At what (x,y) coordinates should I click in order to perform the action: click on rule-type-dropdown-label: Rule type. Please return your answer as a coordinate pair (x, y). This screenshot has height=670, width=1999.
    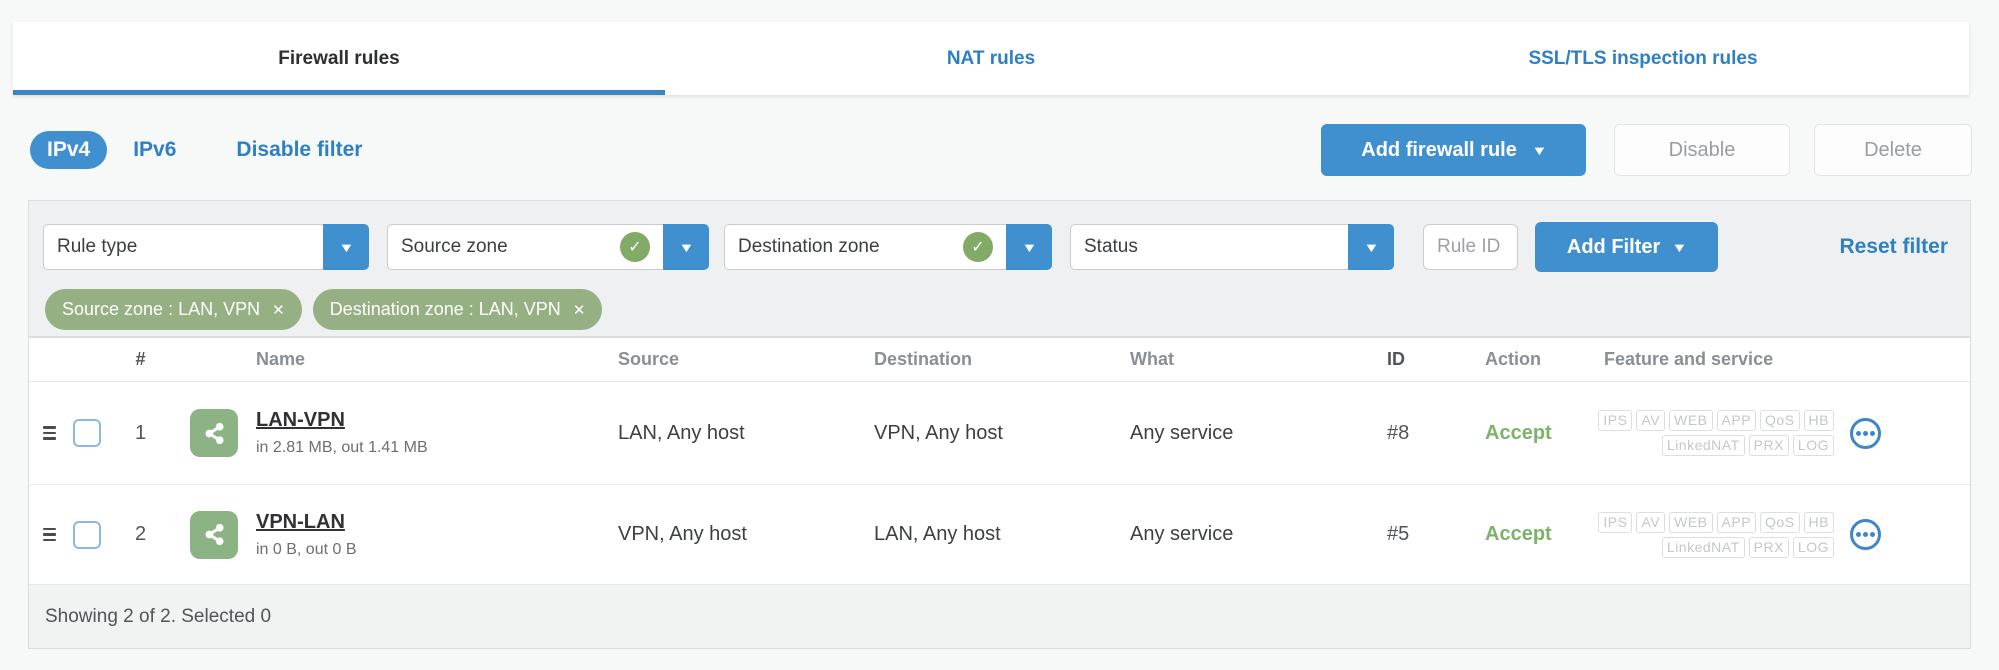
    Looking at the image, I should click on (183, 247).